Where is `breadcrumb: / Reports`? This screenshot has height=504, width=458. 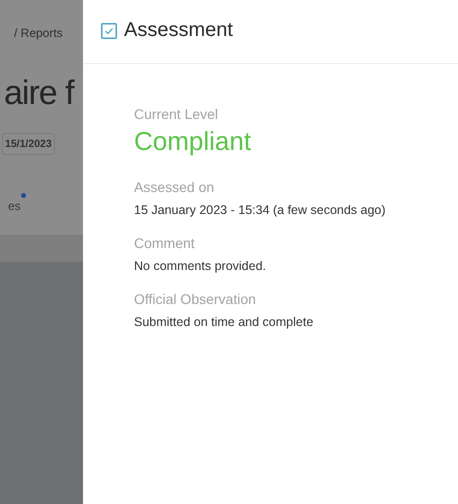
breadcrumb: / Reports is located at coordinates (48, 33).